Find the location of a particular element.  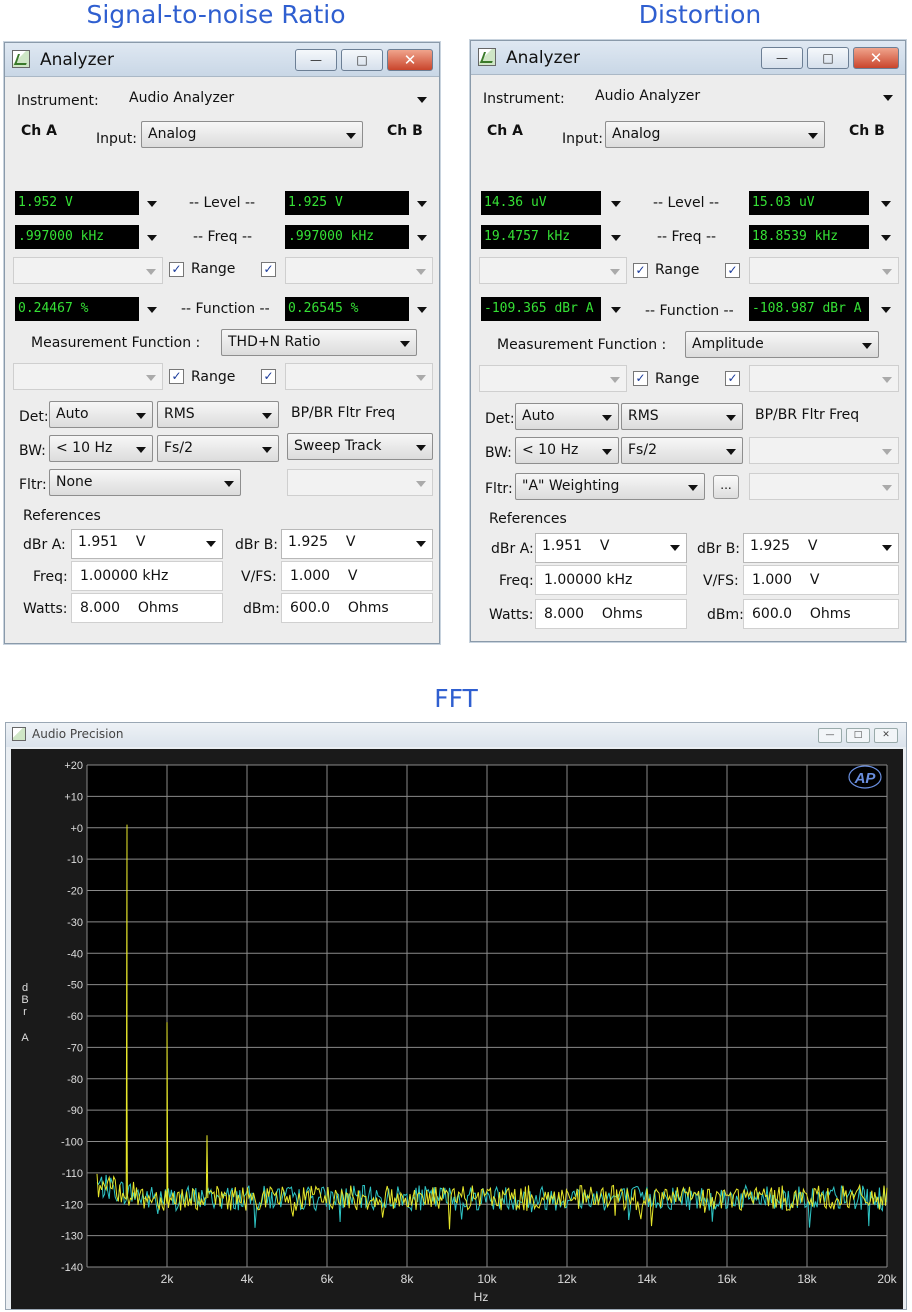

fltr-label: Fltr: is located at coordinates (33, 485).